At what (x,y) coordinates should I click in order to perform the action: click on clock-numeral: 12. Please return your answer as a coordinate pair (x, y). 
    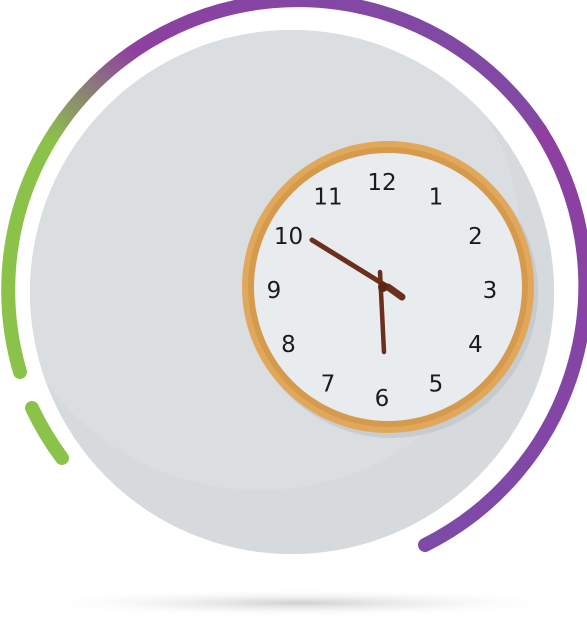
    Looking at the image, I should click on (381, 183).